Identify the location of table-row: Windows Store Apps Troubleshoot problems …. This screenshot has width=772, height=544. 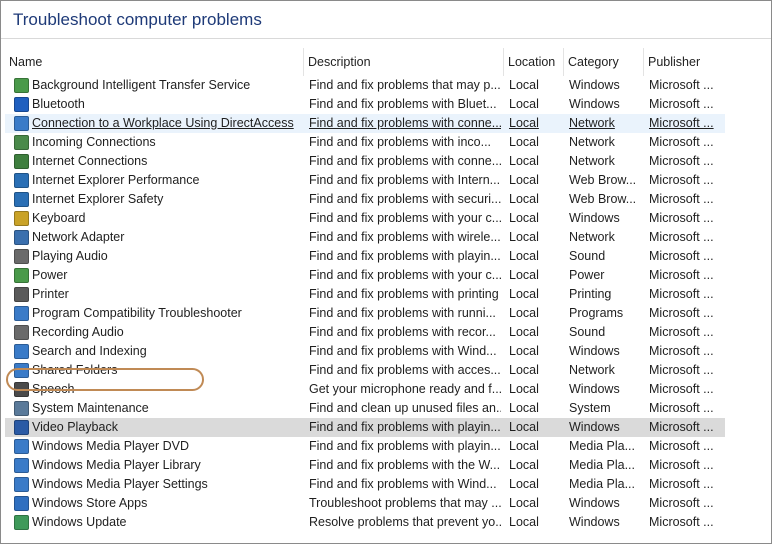
(365, 503).